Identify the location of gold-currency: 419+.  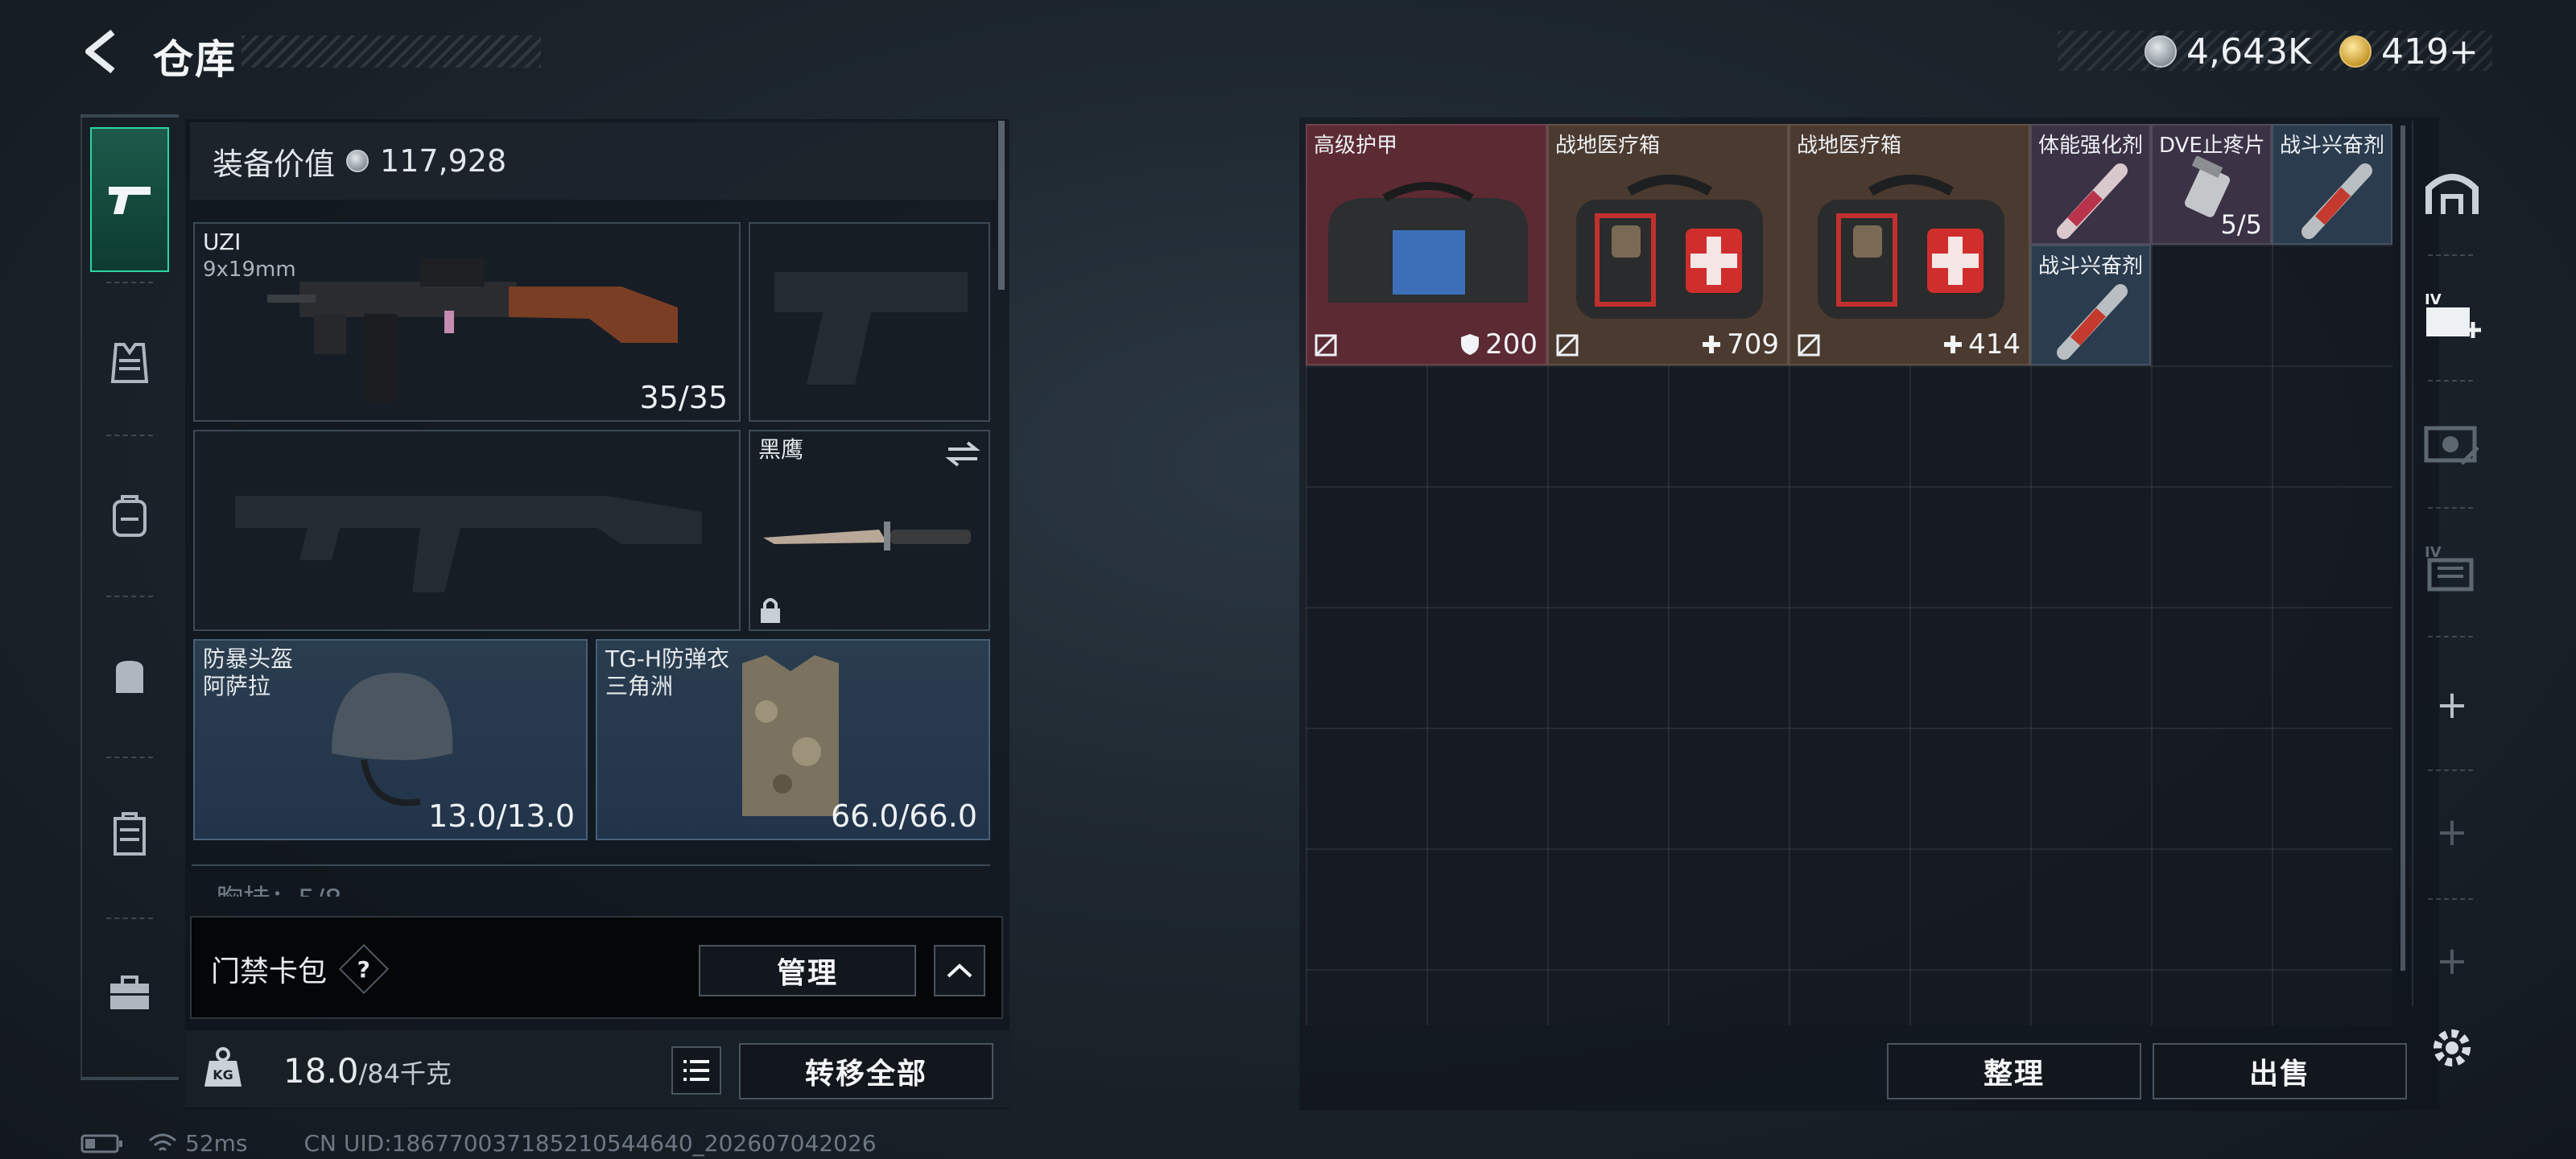
(2409, 51).